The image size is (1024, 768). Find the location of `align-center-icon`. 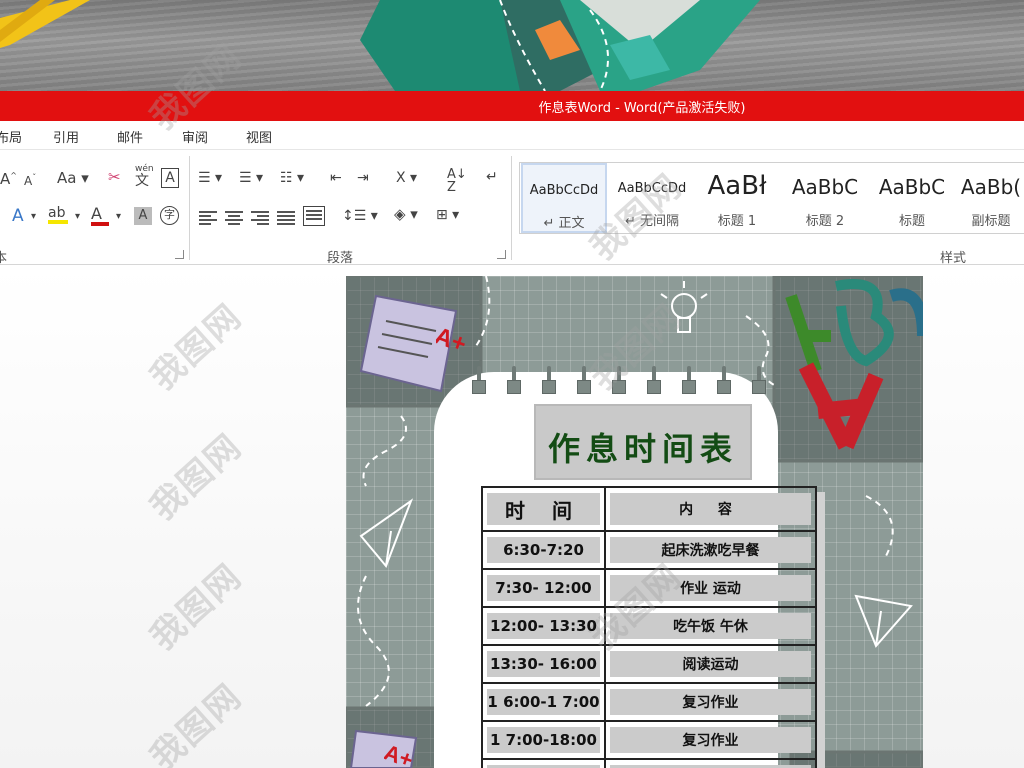

align-center-icon is located at coordinates (234, 218).